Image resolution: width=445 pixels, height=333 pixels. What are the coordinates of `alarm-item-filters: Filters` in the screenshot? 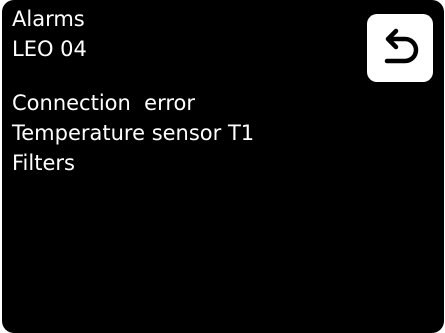 It's located at (43, 163).